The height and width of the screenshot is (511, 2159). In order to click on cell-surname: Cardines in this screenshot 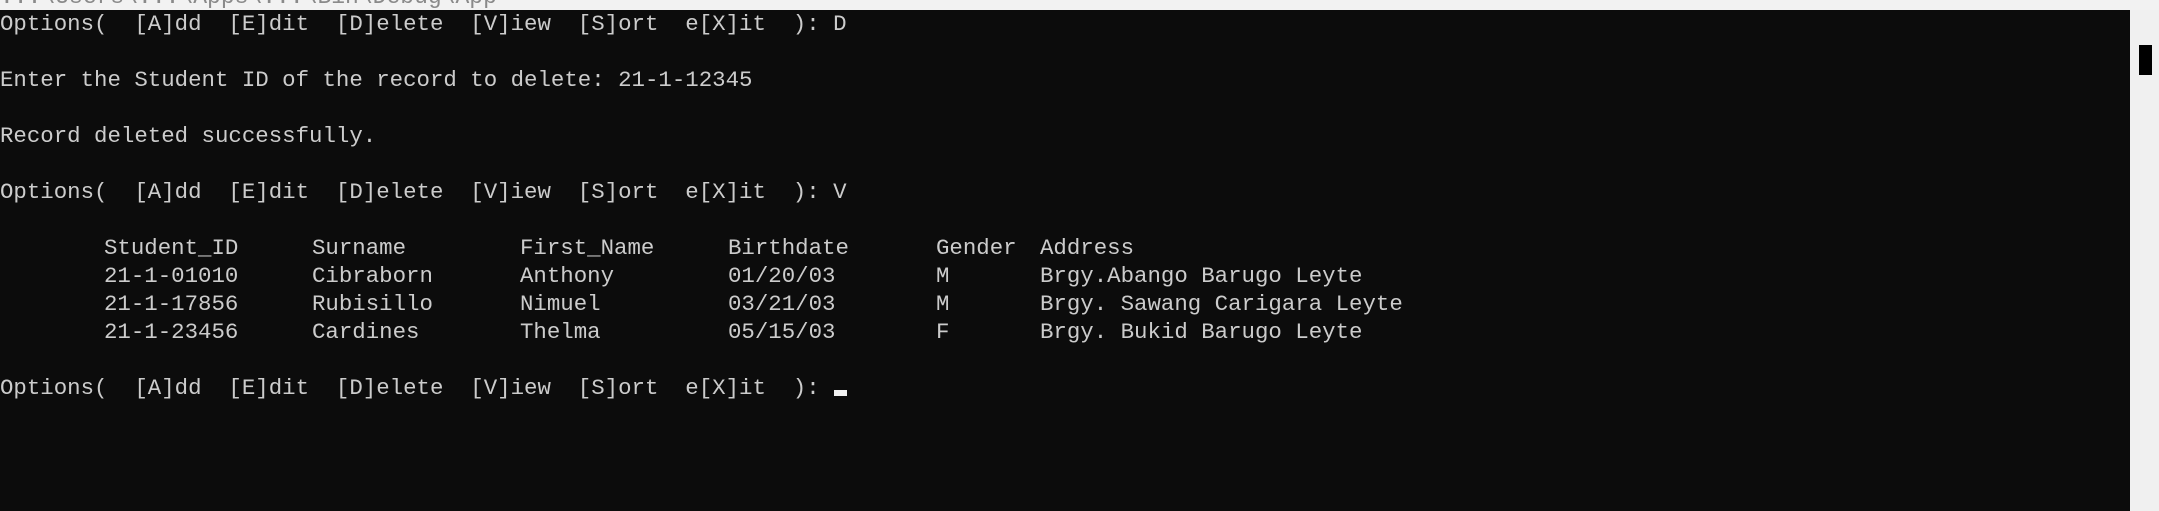, I will do `click(366, 332)`.